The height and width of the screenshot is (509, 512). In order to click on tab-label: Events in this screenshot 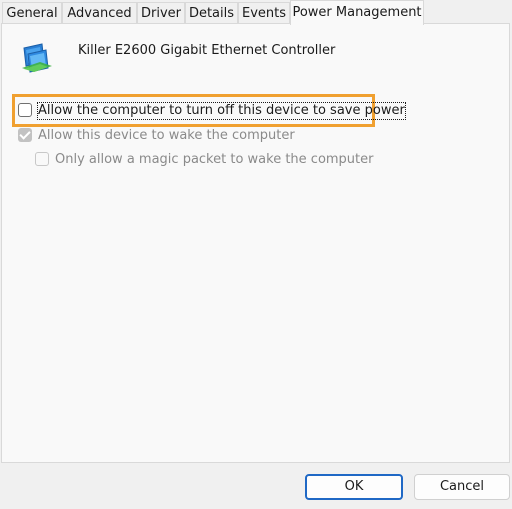, I will do `click(263, 13)`.